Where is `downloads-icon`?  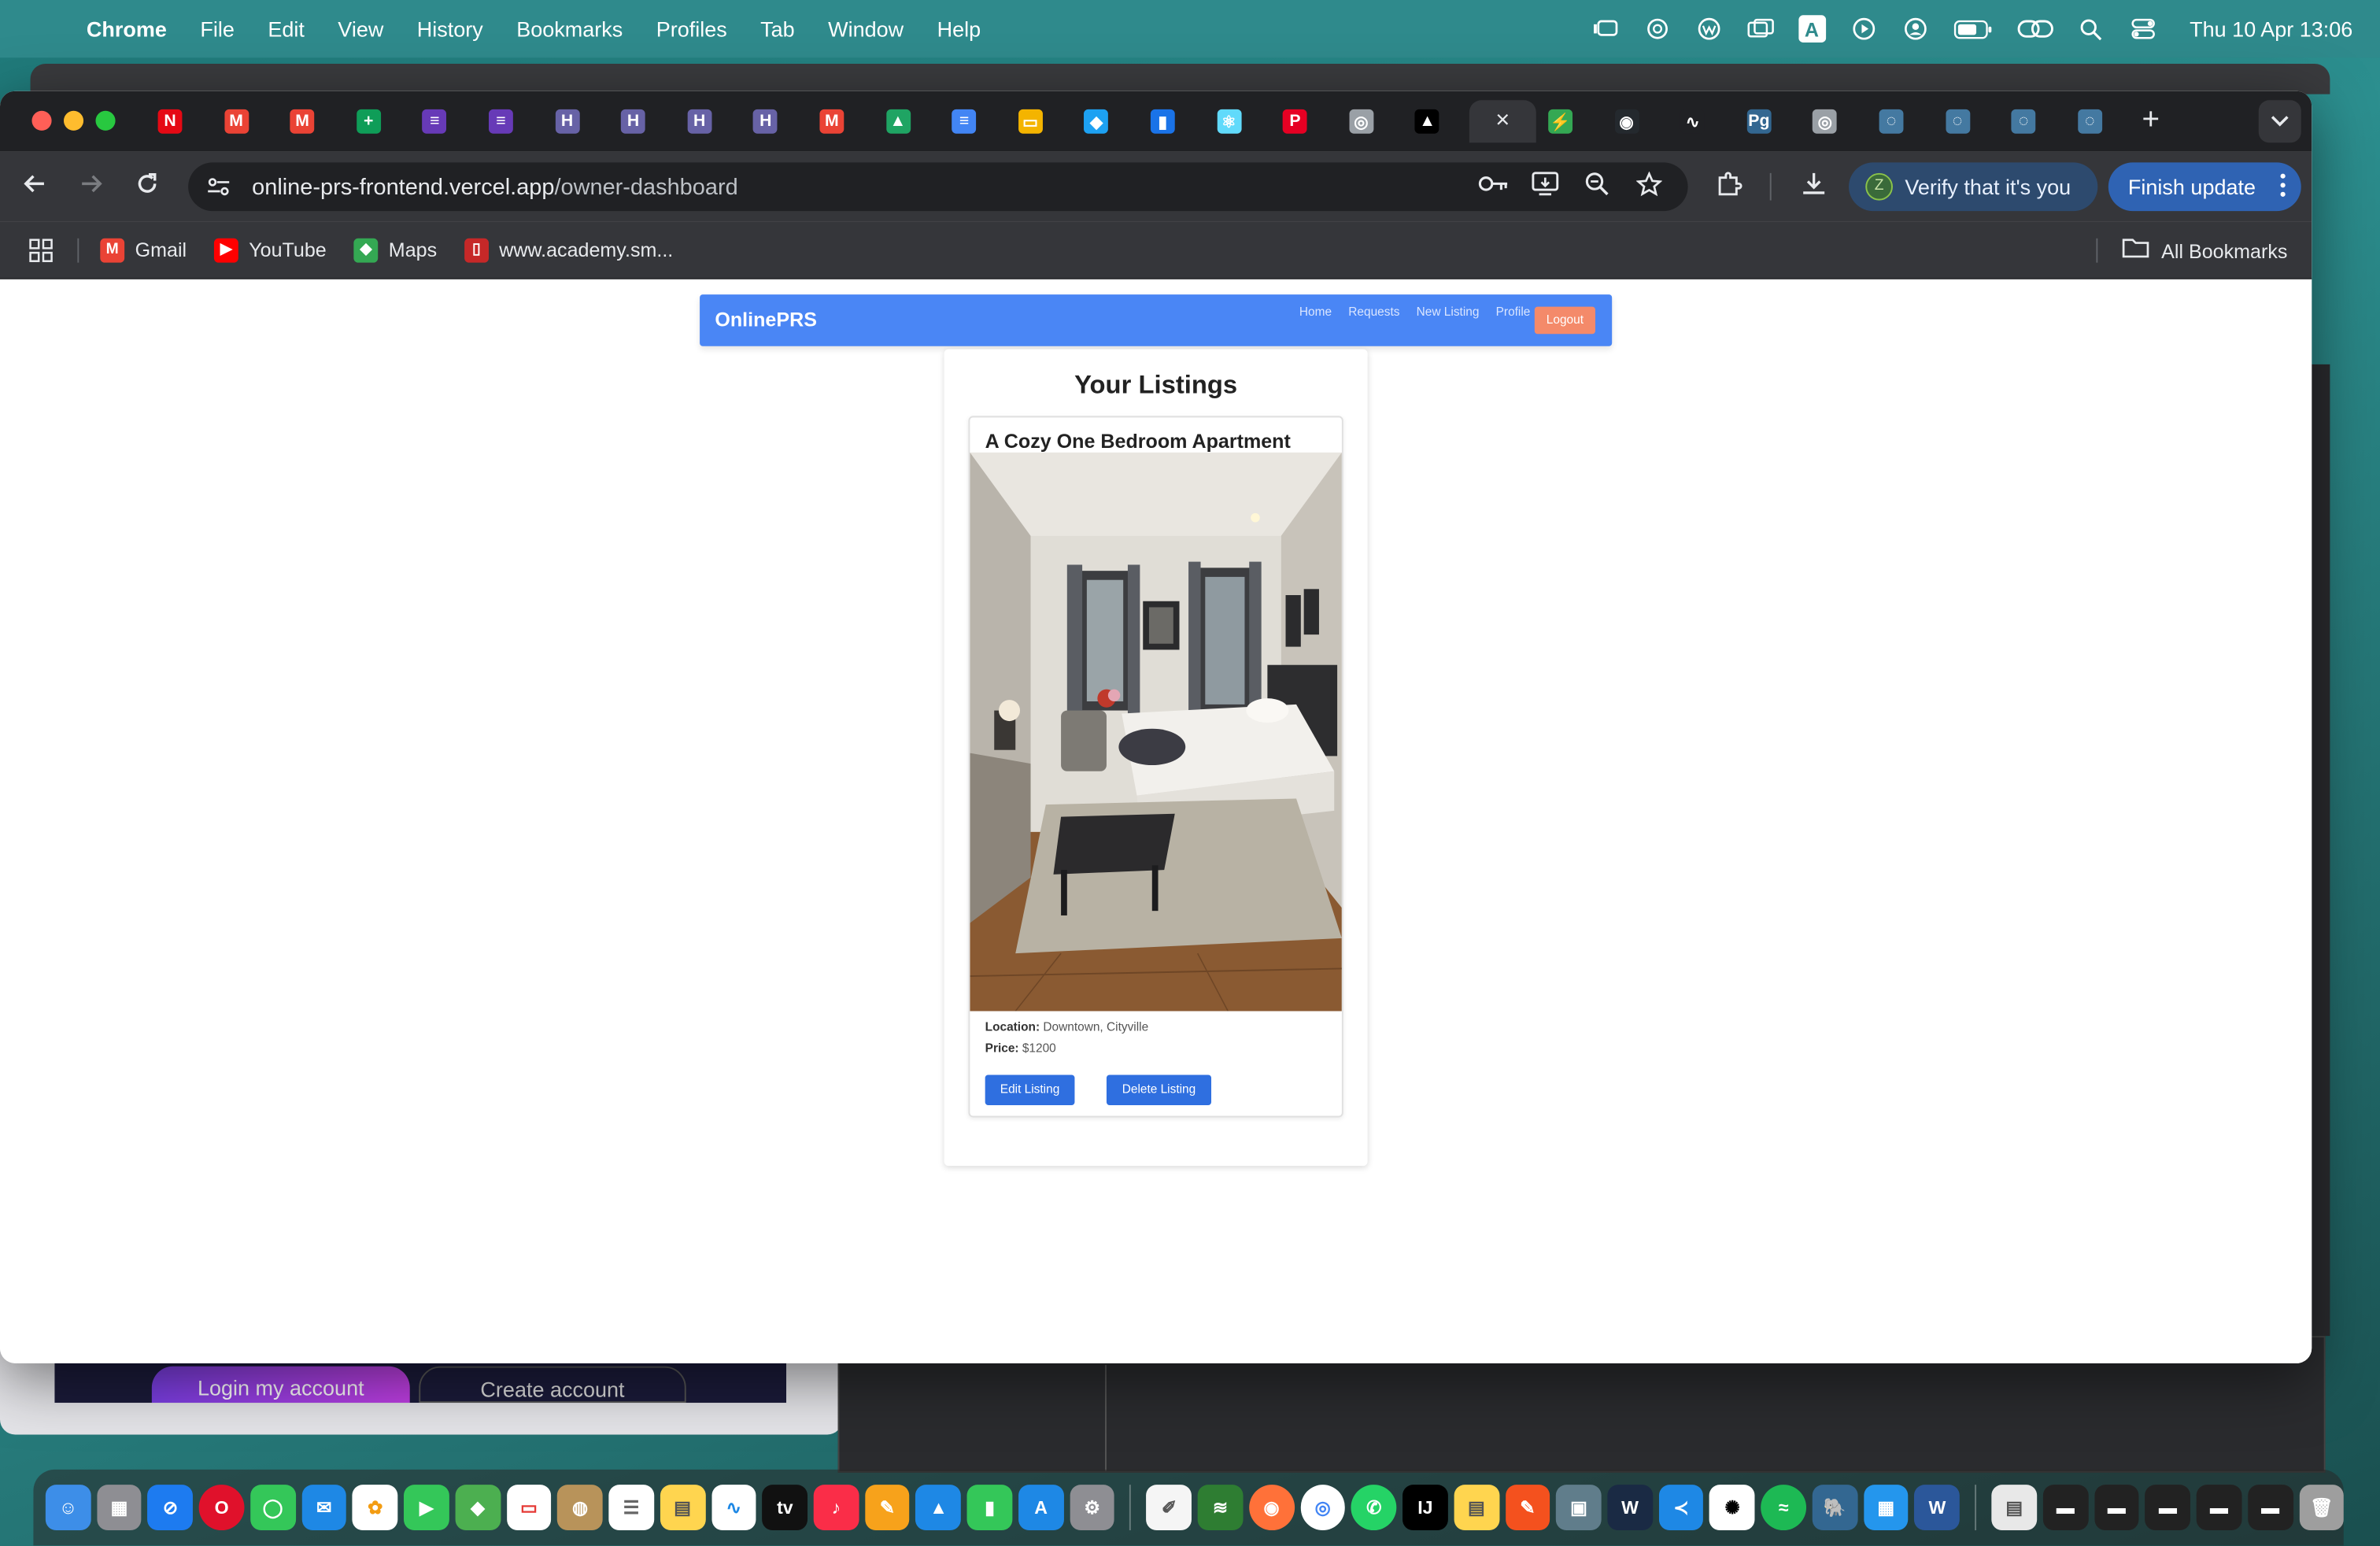
downloads-icon is located at coordinates (1813, 186).